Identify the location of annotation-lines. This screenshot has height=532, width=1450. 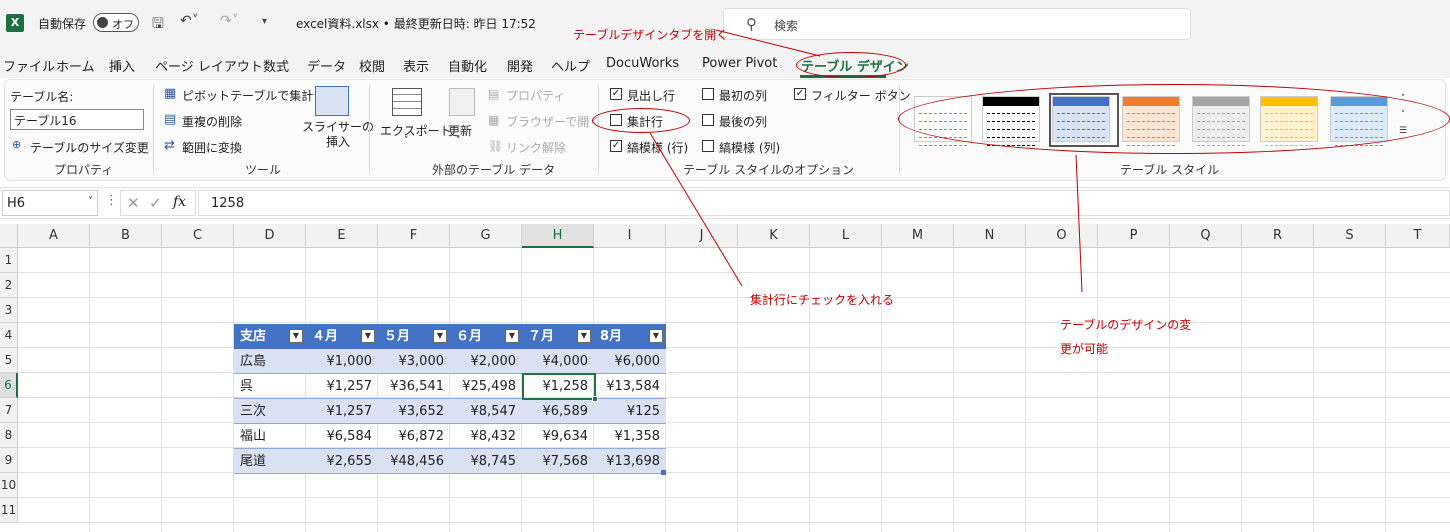
(866, 161).